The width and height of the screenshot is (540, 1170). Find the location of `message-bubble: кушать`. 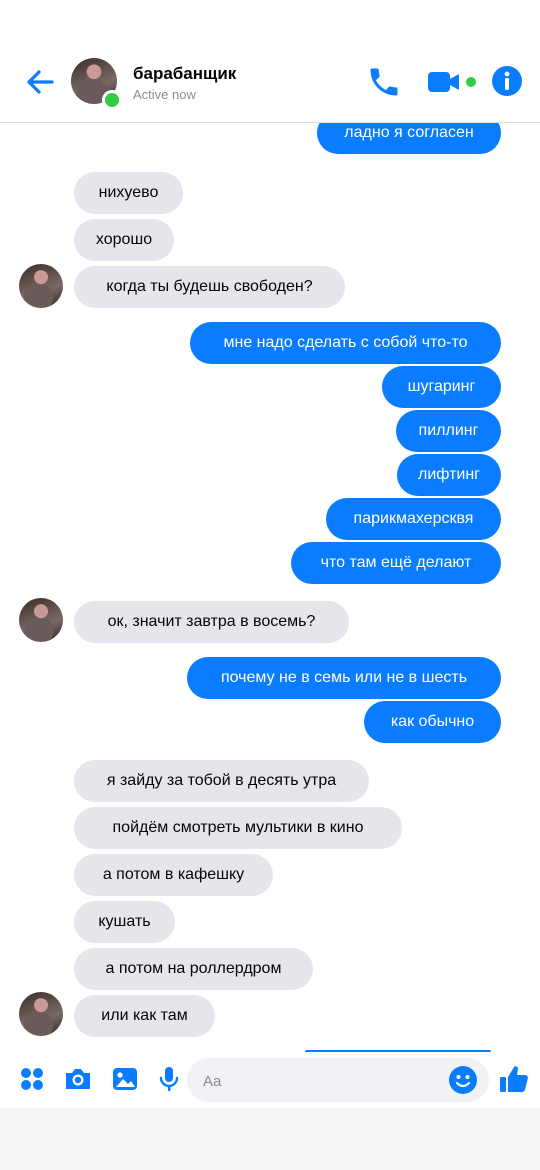

message-bubble: кушать is located at coordinates (124, 922).